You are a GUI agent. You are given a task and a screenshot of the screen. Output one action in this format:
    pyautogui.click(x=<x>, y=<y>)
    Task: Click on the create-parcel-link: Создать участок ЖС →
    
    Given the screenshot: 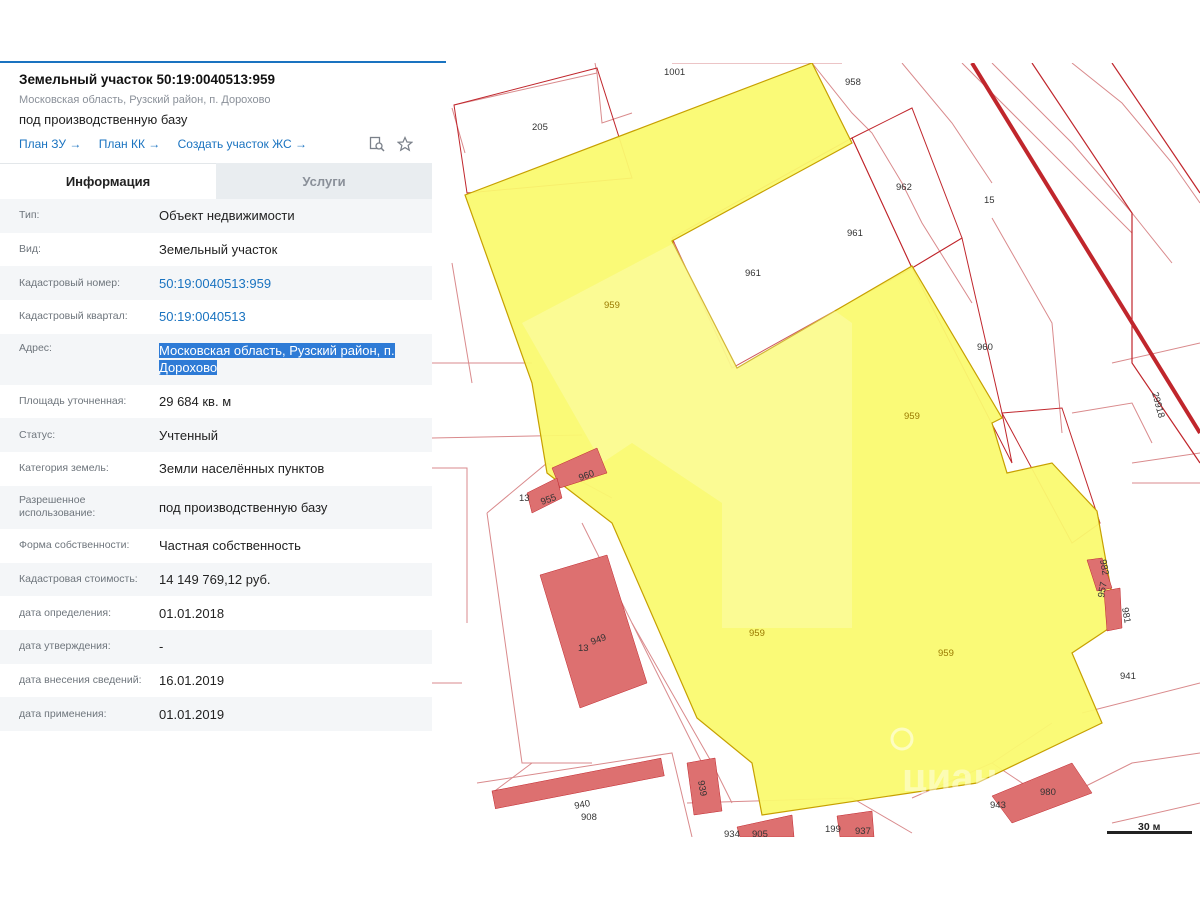 What is the action you would take?
    pyautogui.click(x=242, y=144)
    